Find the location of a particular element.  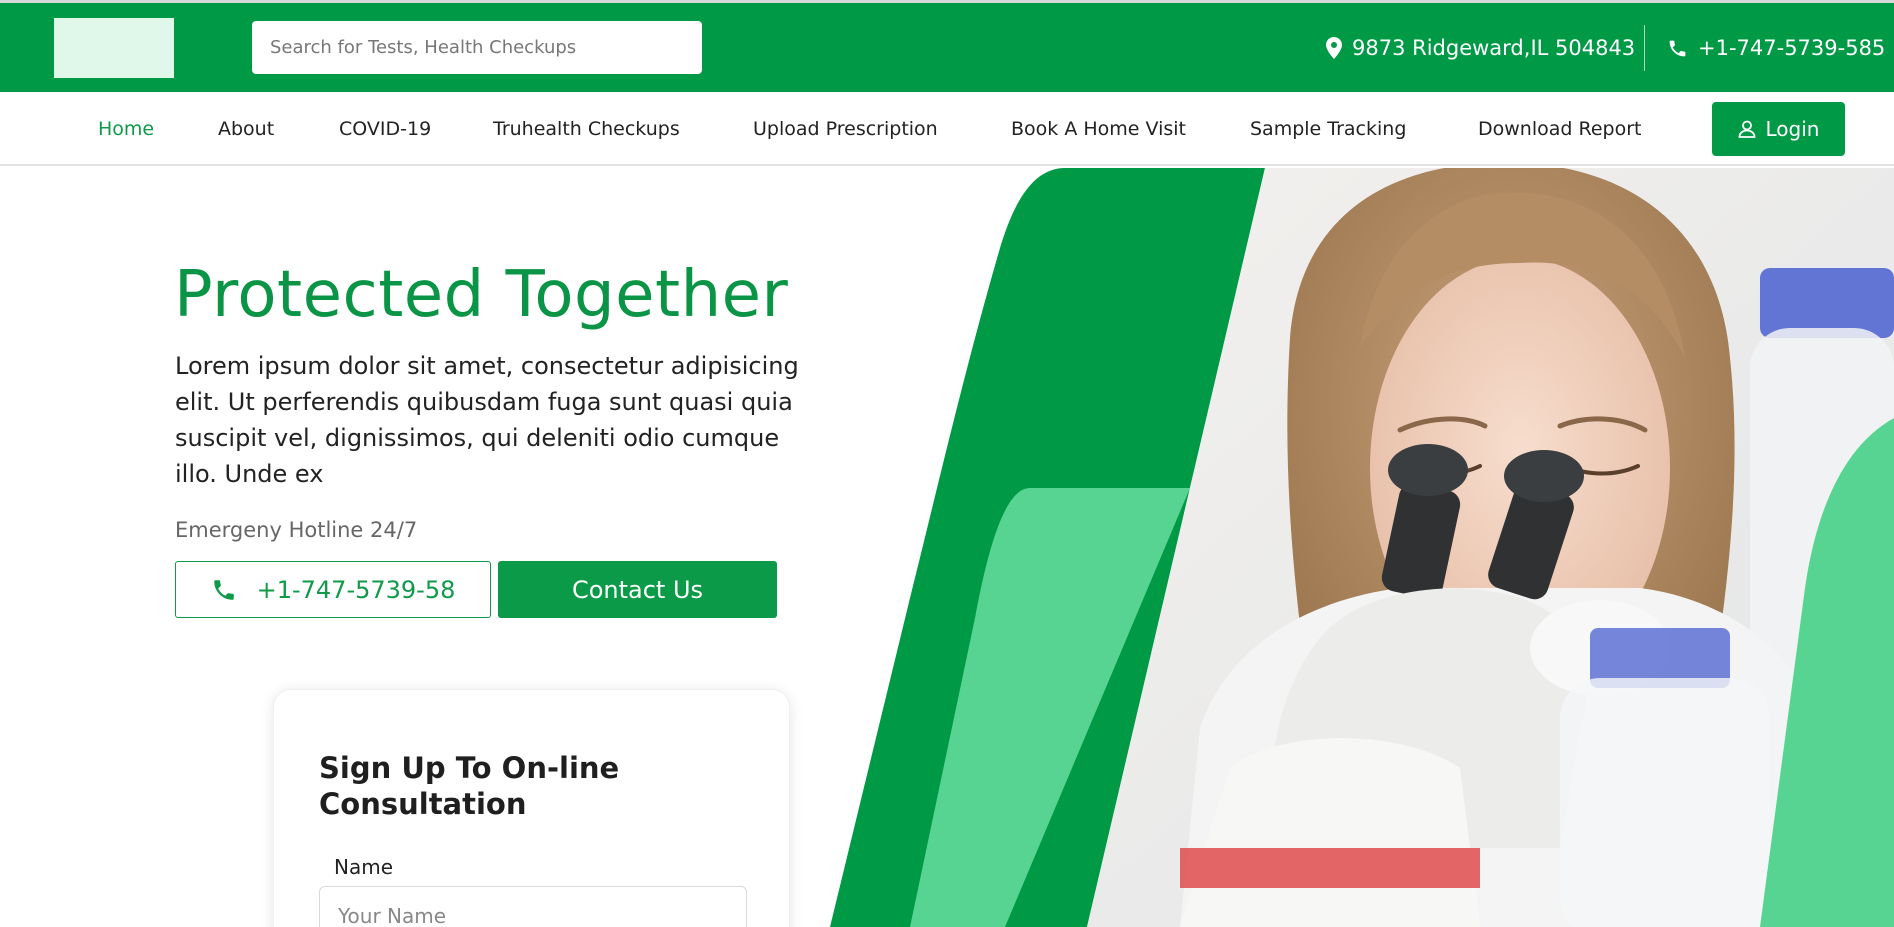

nav-item-covid-19: COVID-19 is located at coordinates (385, 129).